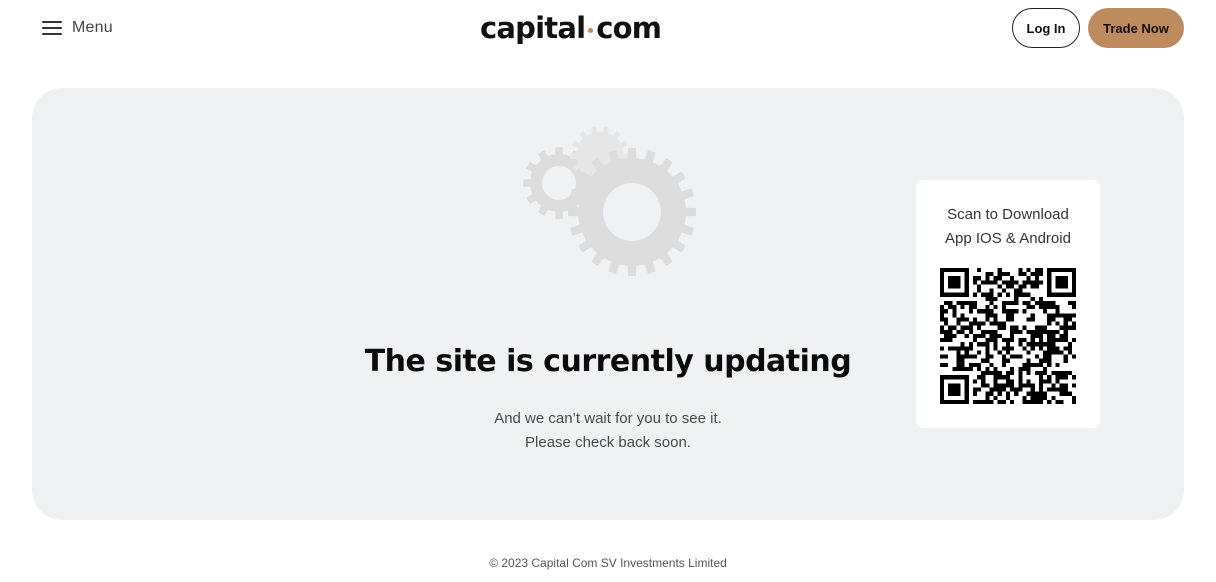 This screenshot has height=582, width=1216. What do you see at coordinates (608, 442) in the screenshot?
I see `subtitle-line-2: Please check back soon.` at bounding box center [608, 442].